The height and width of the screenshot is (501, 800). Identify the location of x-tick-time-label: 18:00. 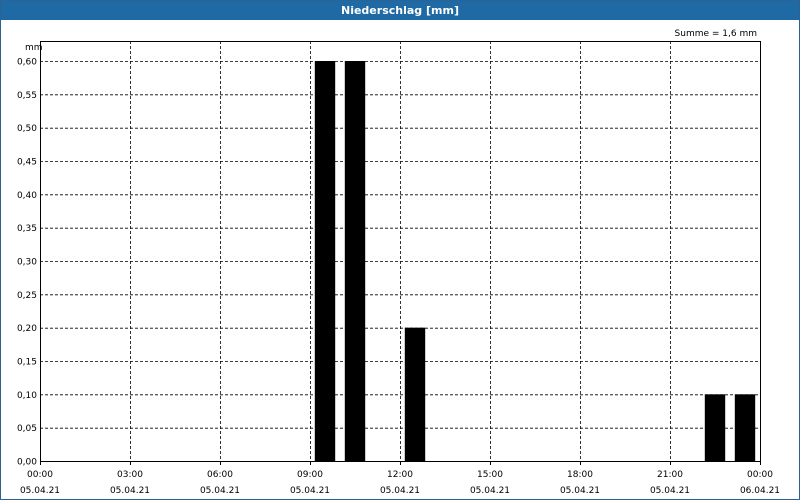
(580, 475).